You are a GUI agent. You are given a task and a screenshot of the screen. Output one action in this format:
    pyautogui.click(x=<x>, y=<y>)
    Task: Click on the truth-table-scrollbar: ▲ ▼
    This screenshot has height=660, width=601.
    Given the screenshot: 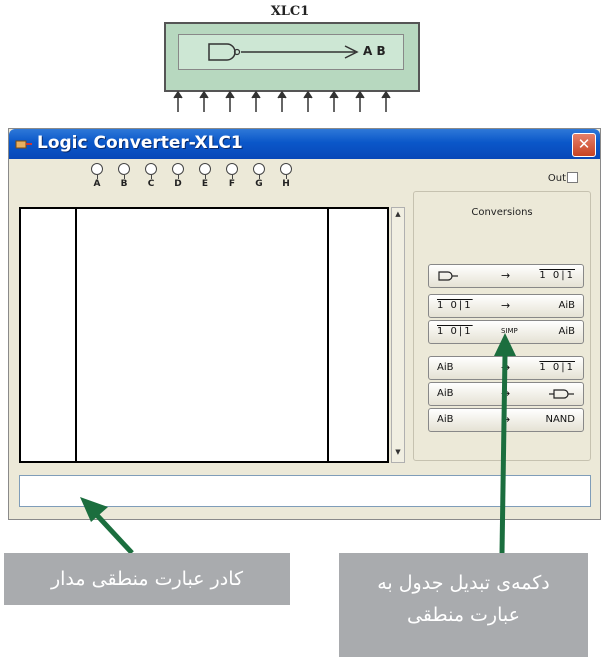 What is the action you would take?
    pyautogui.click(x=398, y=335)
    